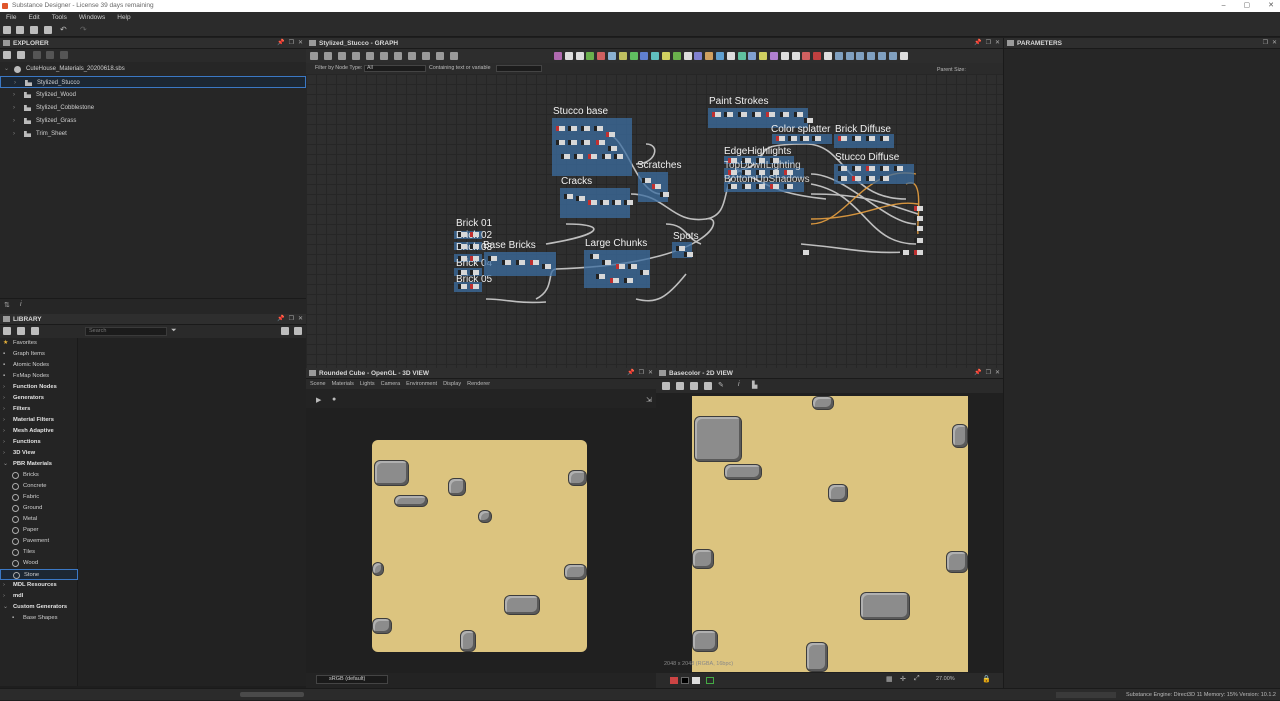  Describe the element at coordinates (39, 563) in the screenshot. I see `library-item-wood: Wood` at that location.